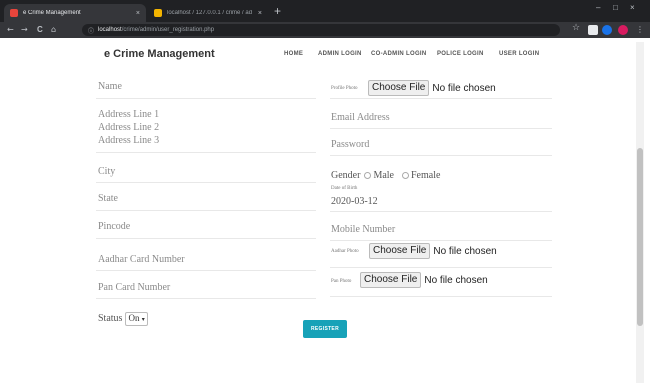  I want to click on site-info-icon: ⓘ, so click(91, 30).